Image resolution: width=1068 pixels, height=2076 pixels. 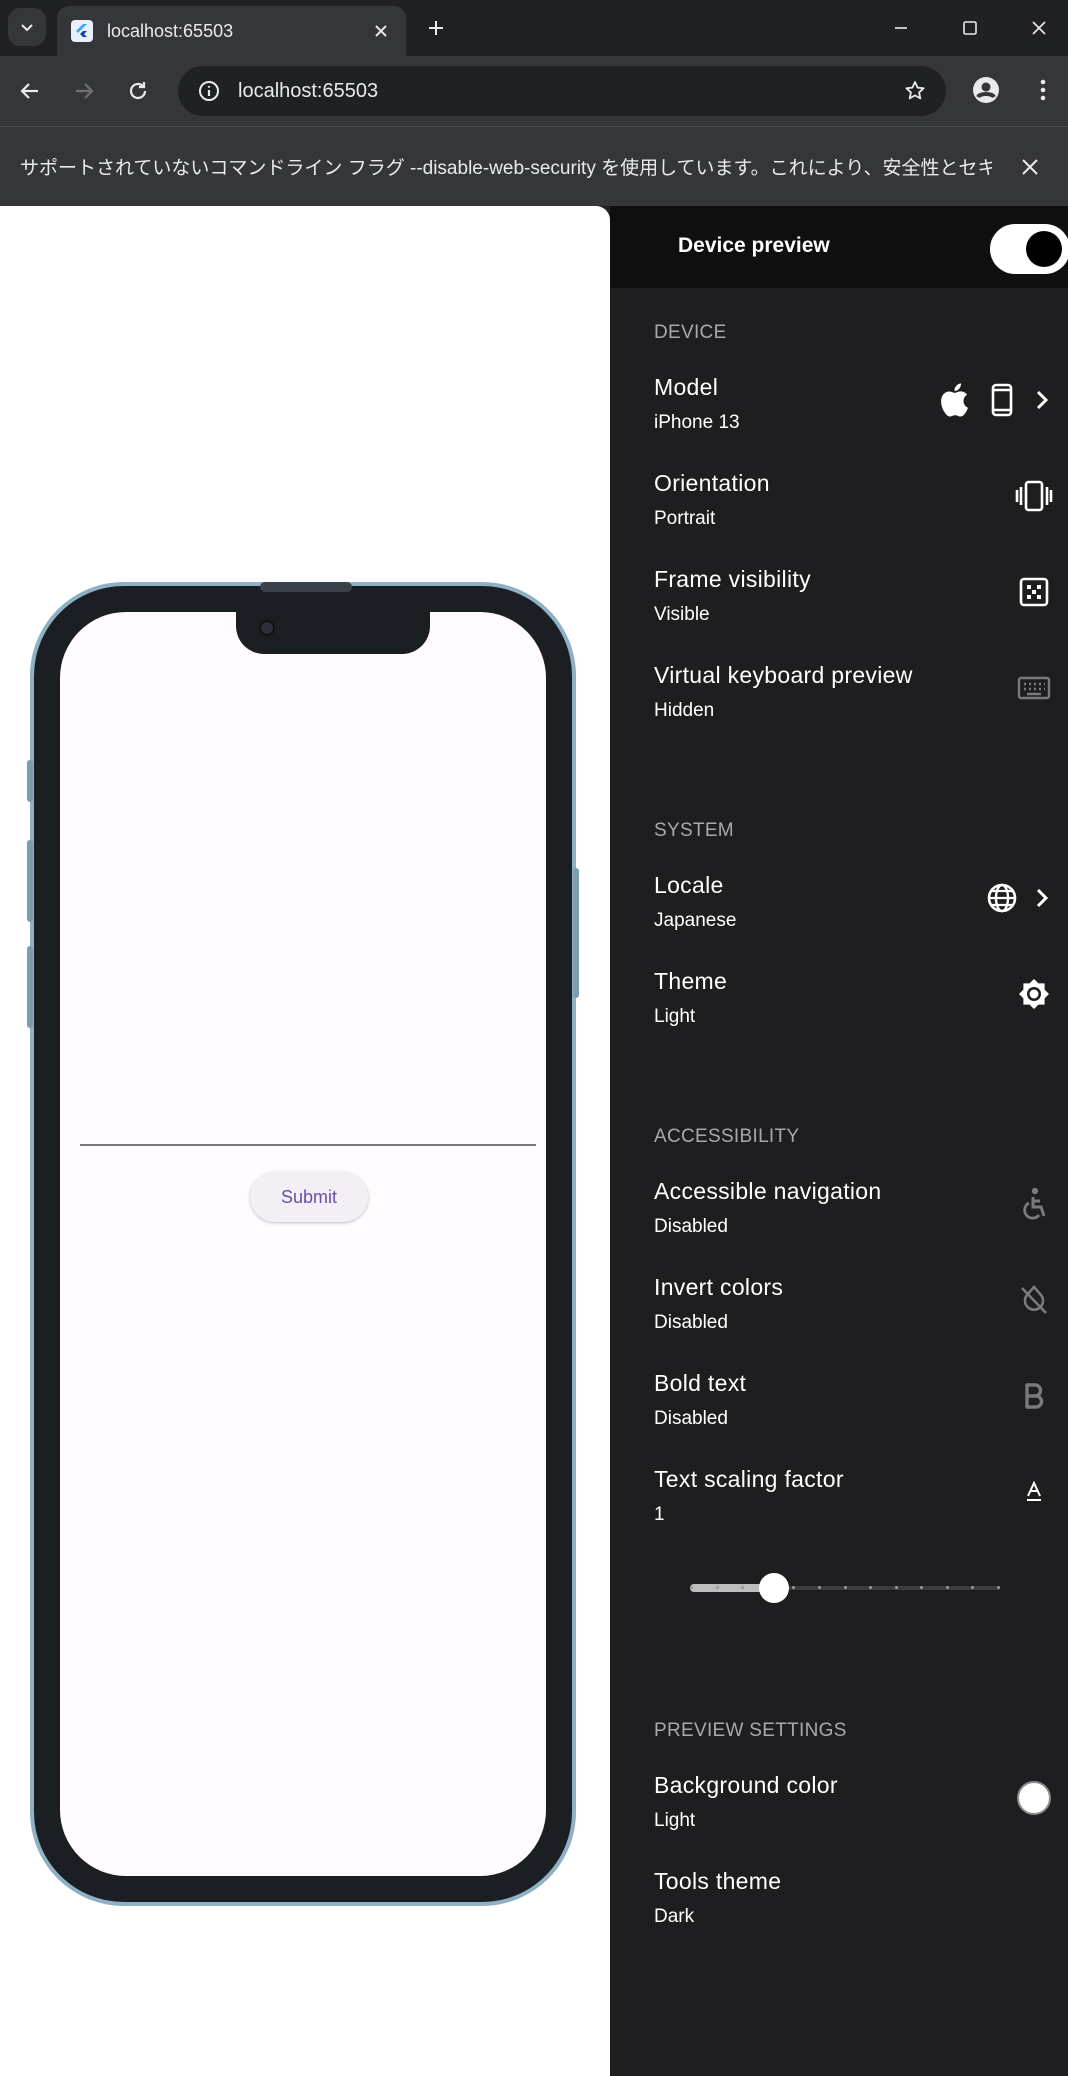 What do you see at coordinates (1034, 1492) in the screenshot?
I see `text-format-icon` at bounding box center [1034, 1492].